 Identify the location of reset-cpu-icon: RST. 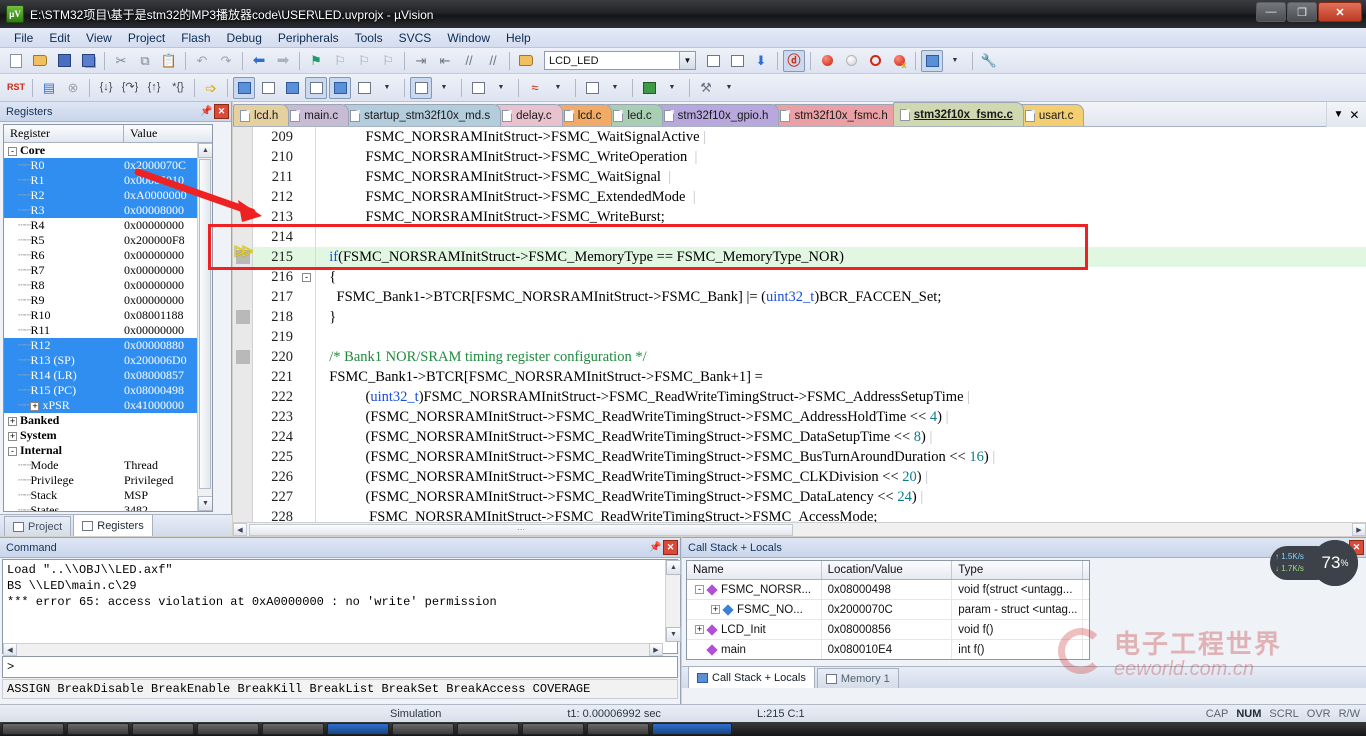
(16, 88).